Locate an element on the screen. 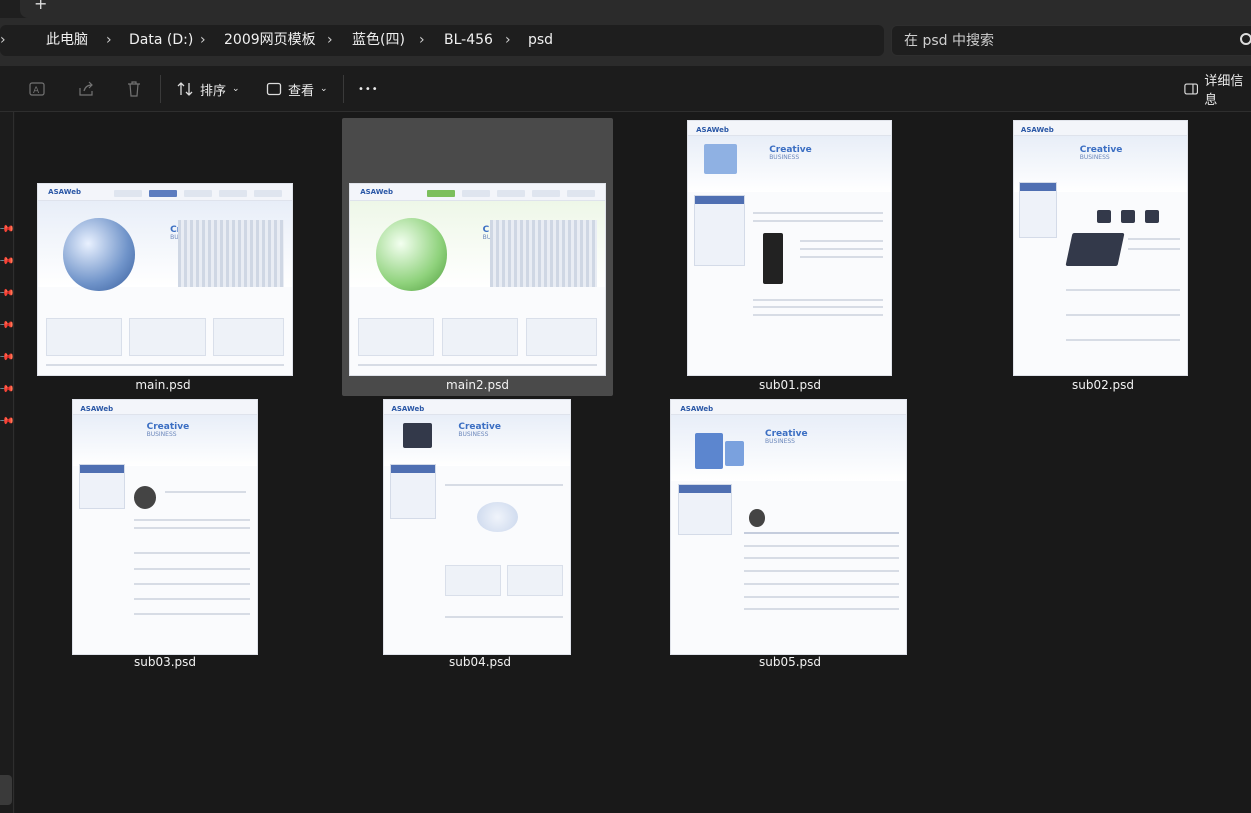 The image size is (1251, 813). breadcrumb-bl-456: BL-456 is located at coordinates (468, 40).